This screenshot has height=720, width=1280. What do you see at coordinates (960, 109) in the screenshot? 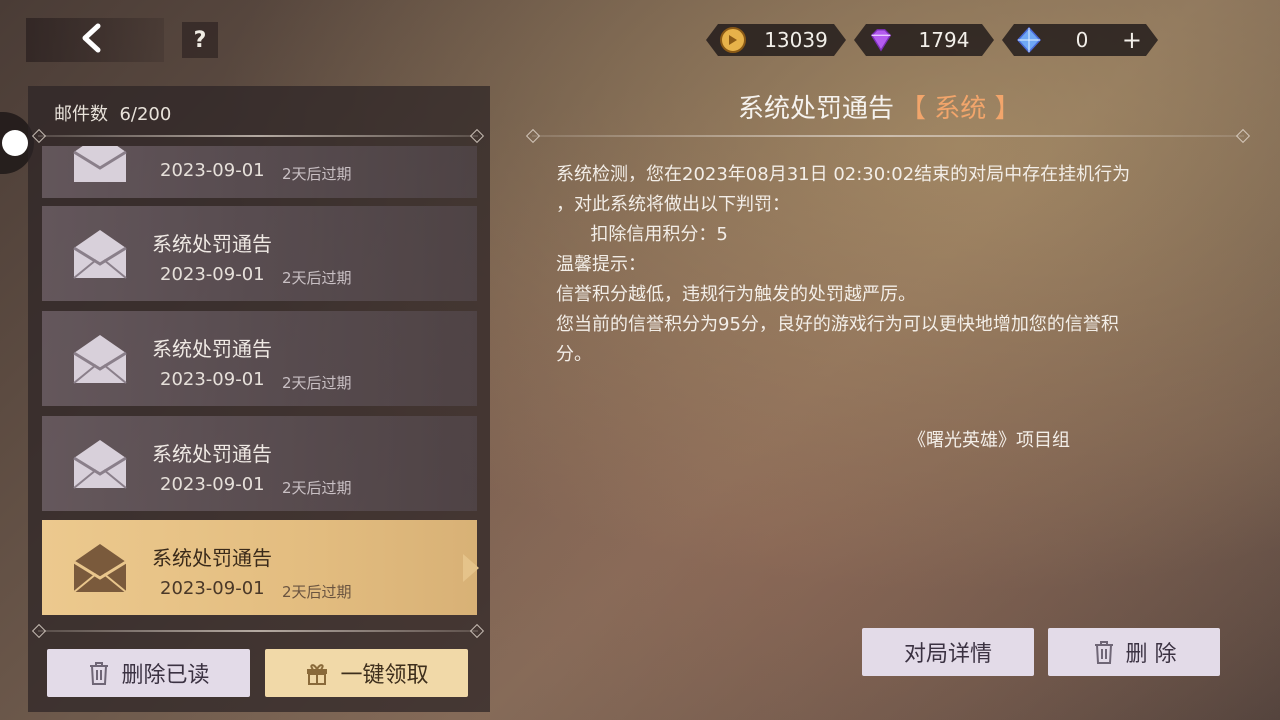
I see `detail-category-tag: 【 系统 】` at bounding box center [960, 109].